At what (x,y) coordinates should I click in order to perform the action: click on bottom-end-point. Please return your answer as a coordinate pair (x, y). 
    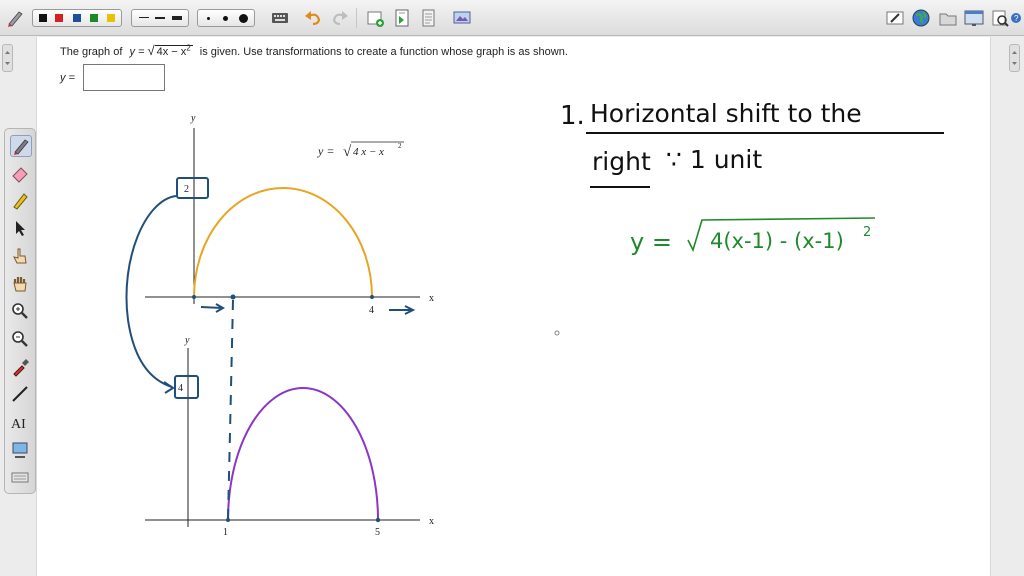
    Looking at the image, I should click on (378, 520).